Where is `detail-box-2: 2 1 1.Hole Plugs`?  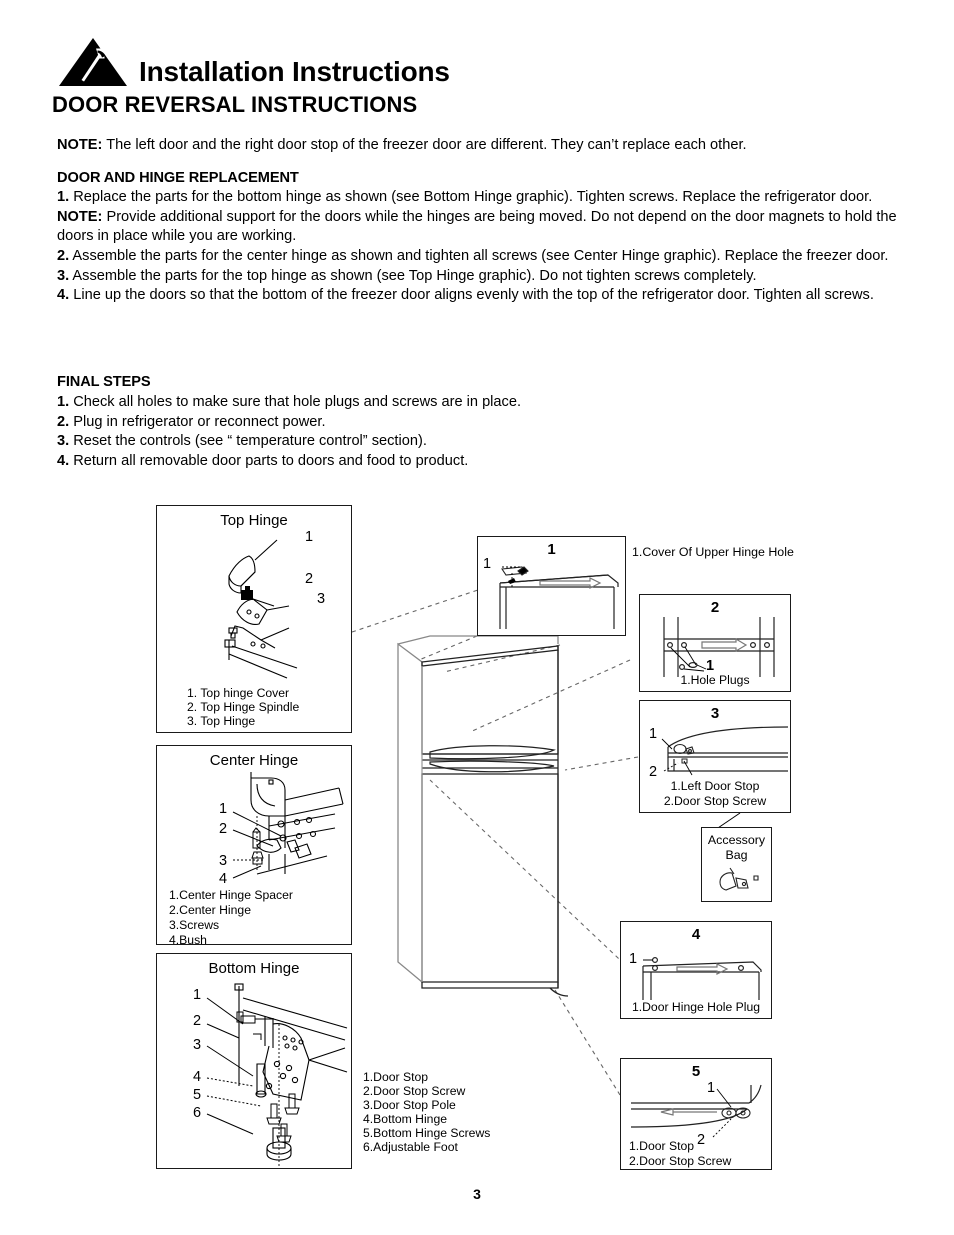 detail-box-2: 2 1 1.Hole Plugs is located at coordinates (715, 643).